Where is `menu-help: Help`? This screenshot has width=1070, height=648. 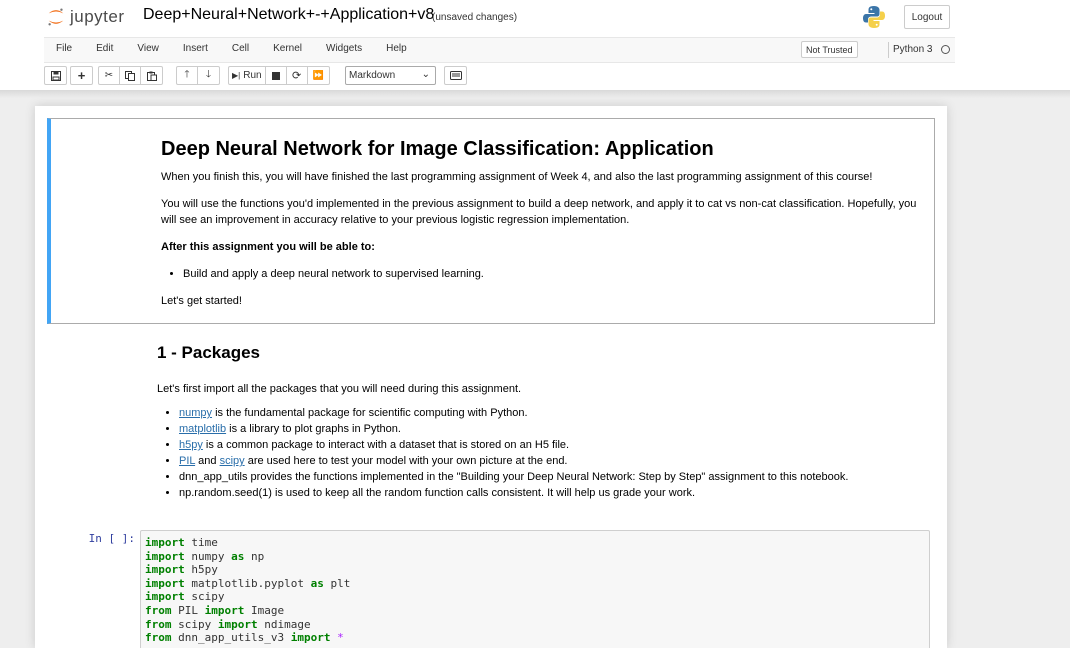 menu-help: Help is located at coordinates (396, 48).